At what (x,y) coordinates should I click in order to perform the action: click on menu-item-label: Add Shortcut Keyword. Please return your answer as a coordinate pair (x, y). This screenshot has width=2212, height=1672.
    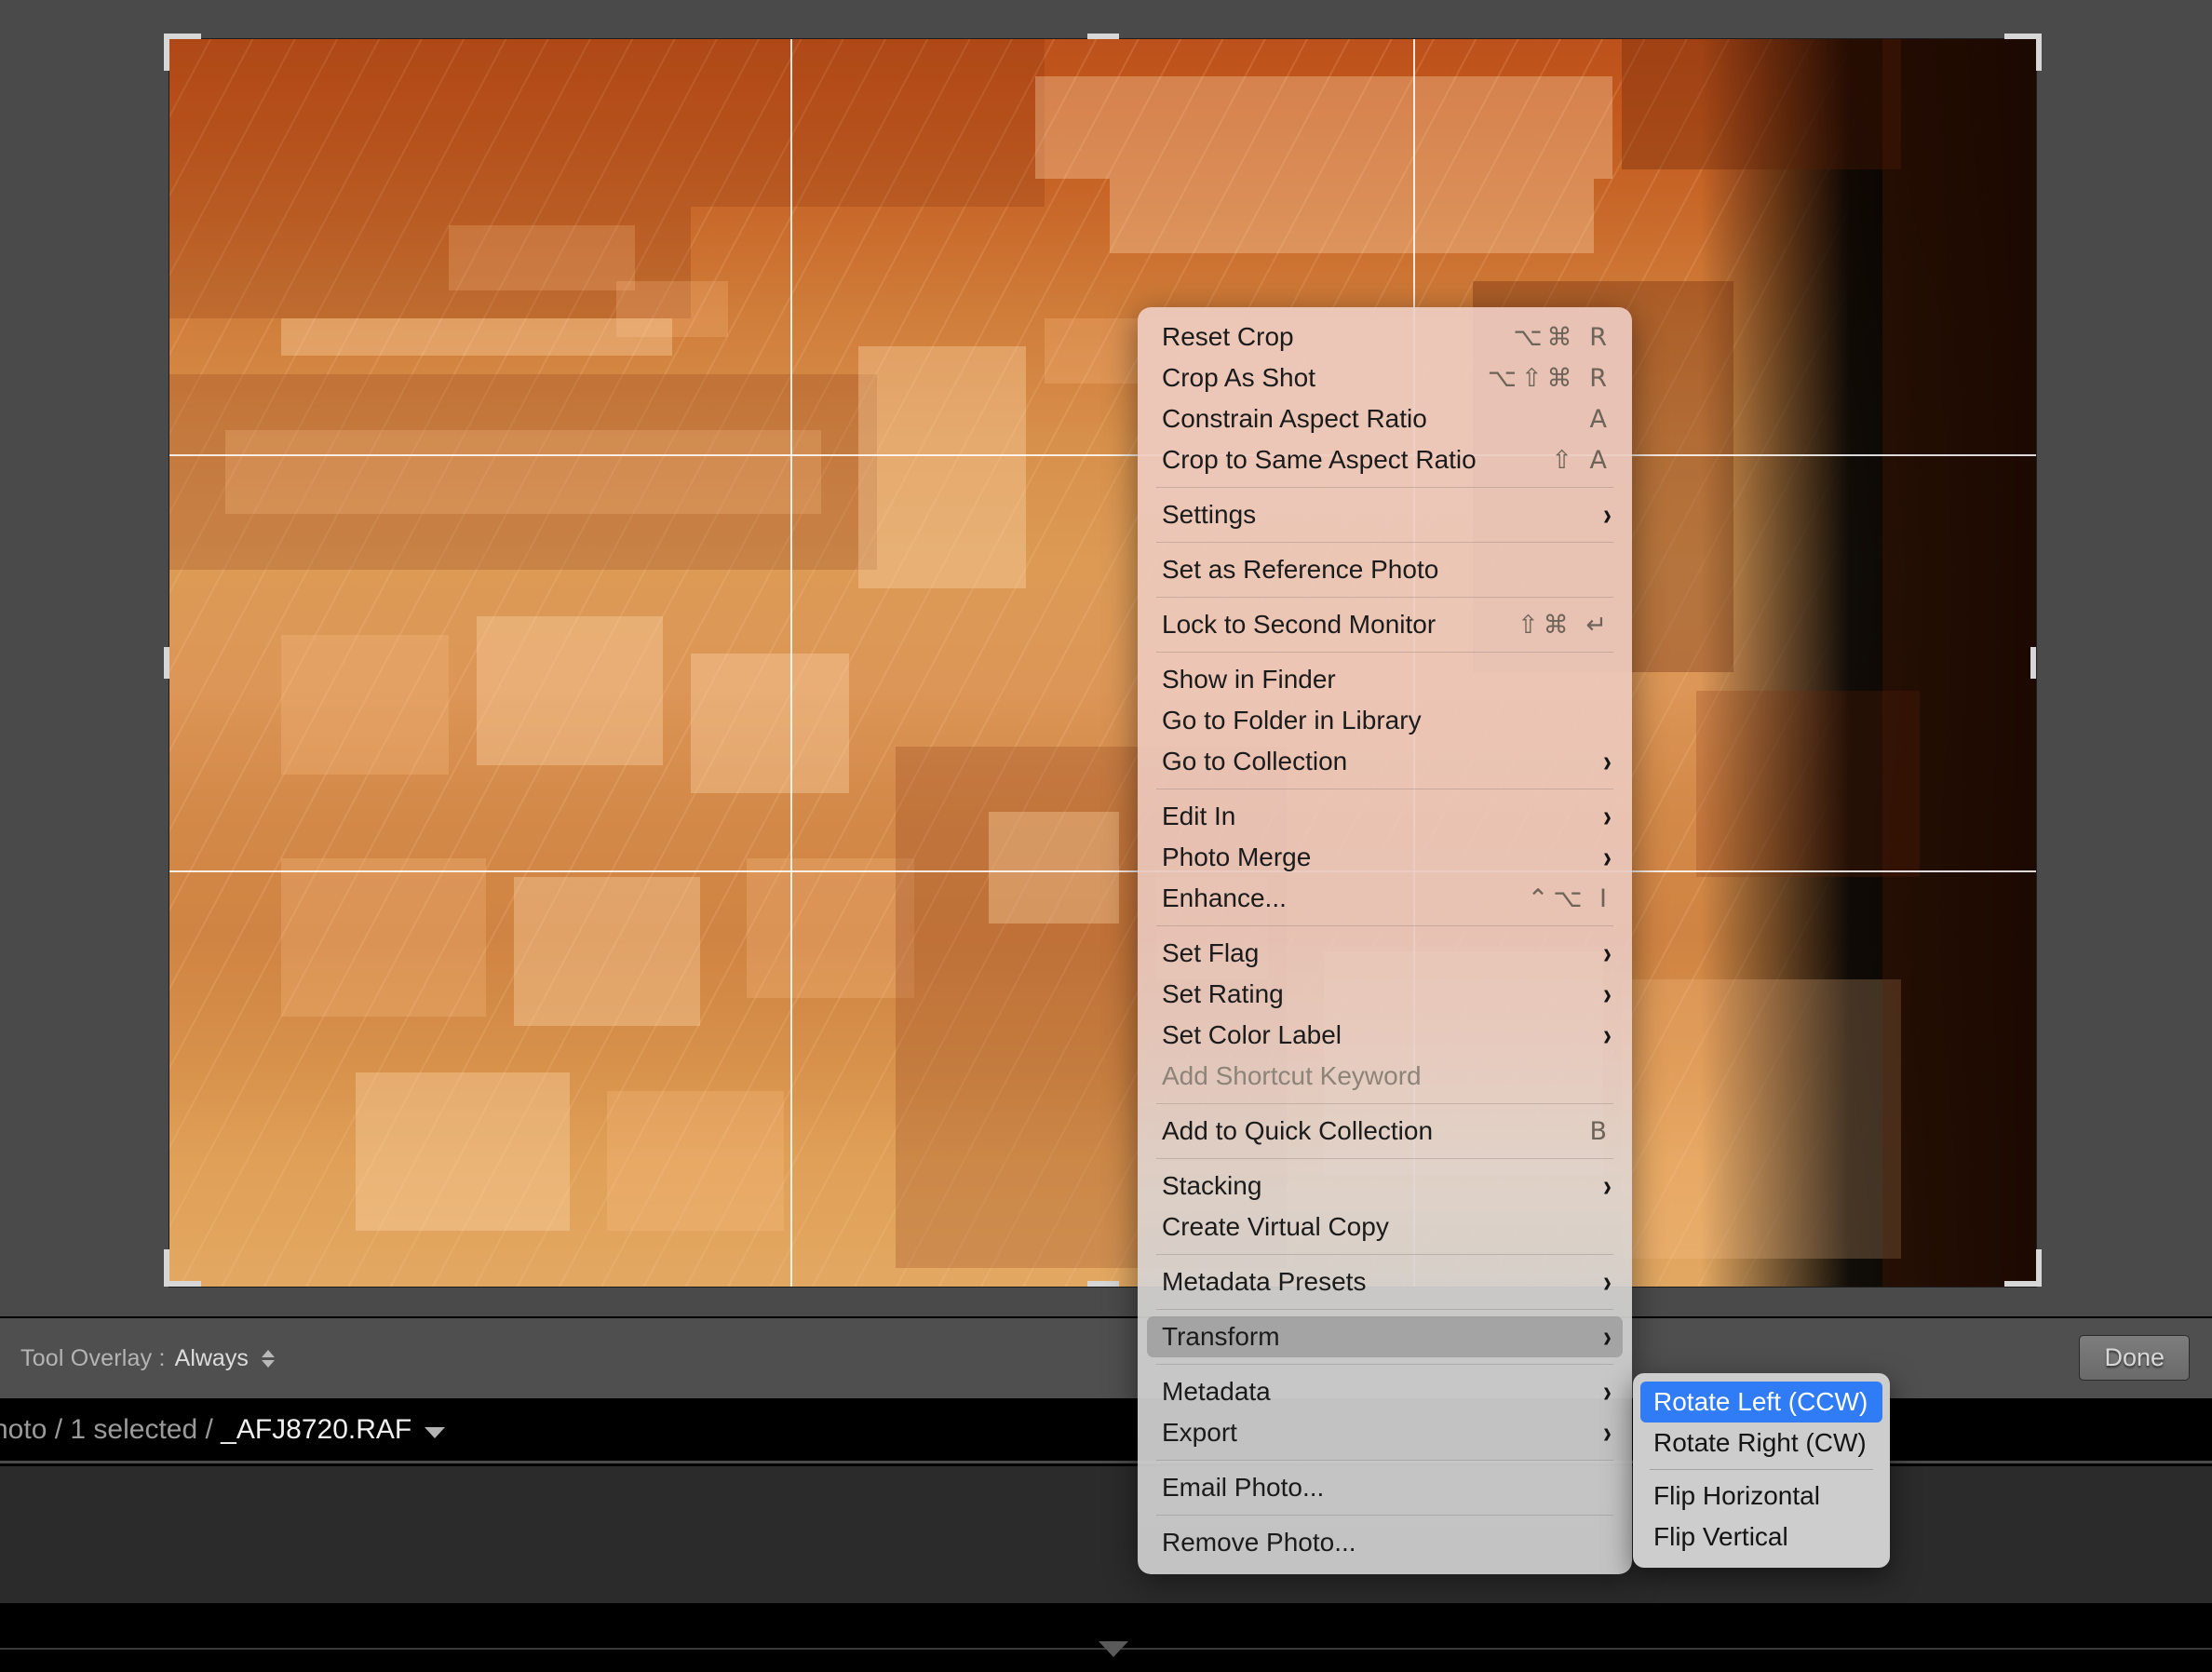
    Looking at the image, I should click on (1292, 1076).